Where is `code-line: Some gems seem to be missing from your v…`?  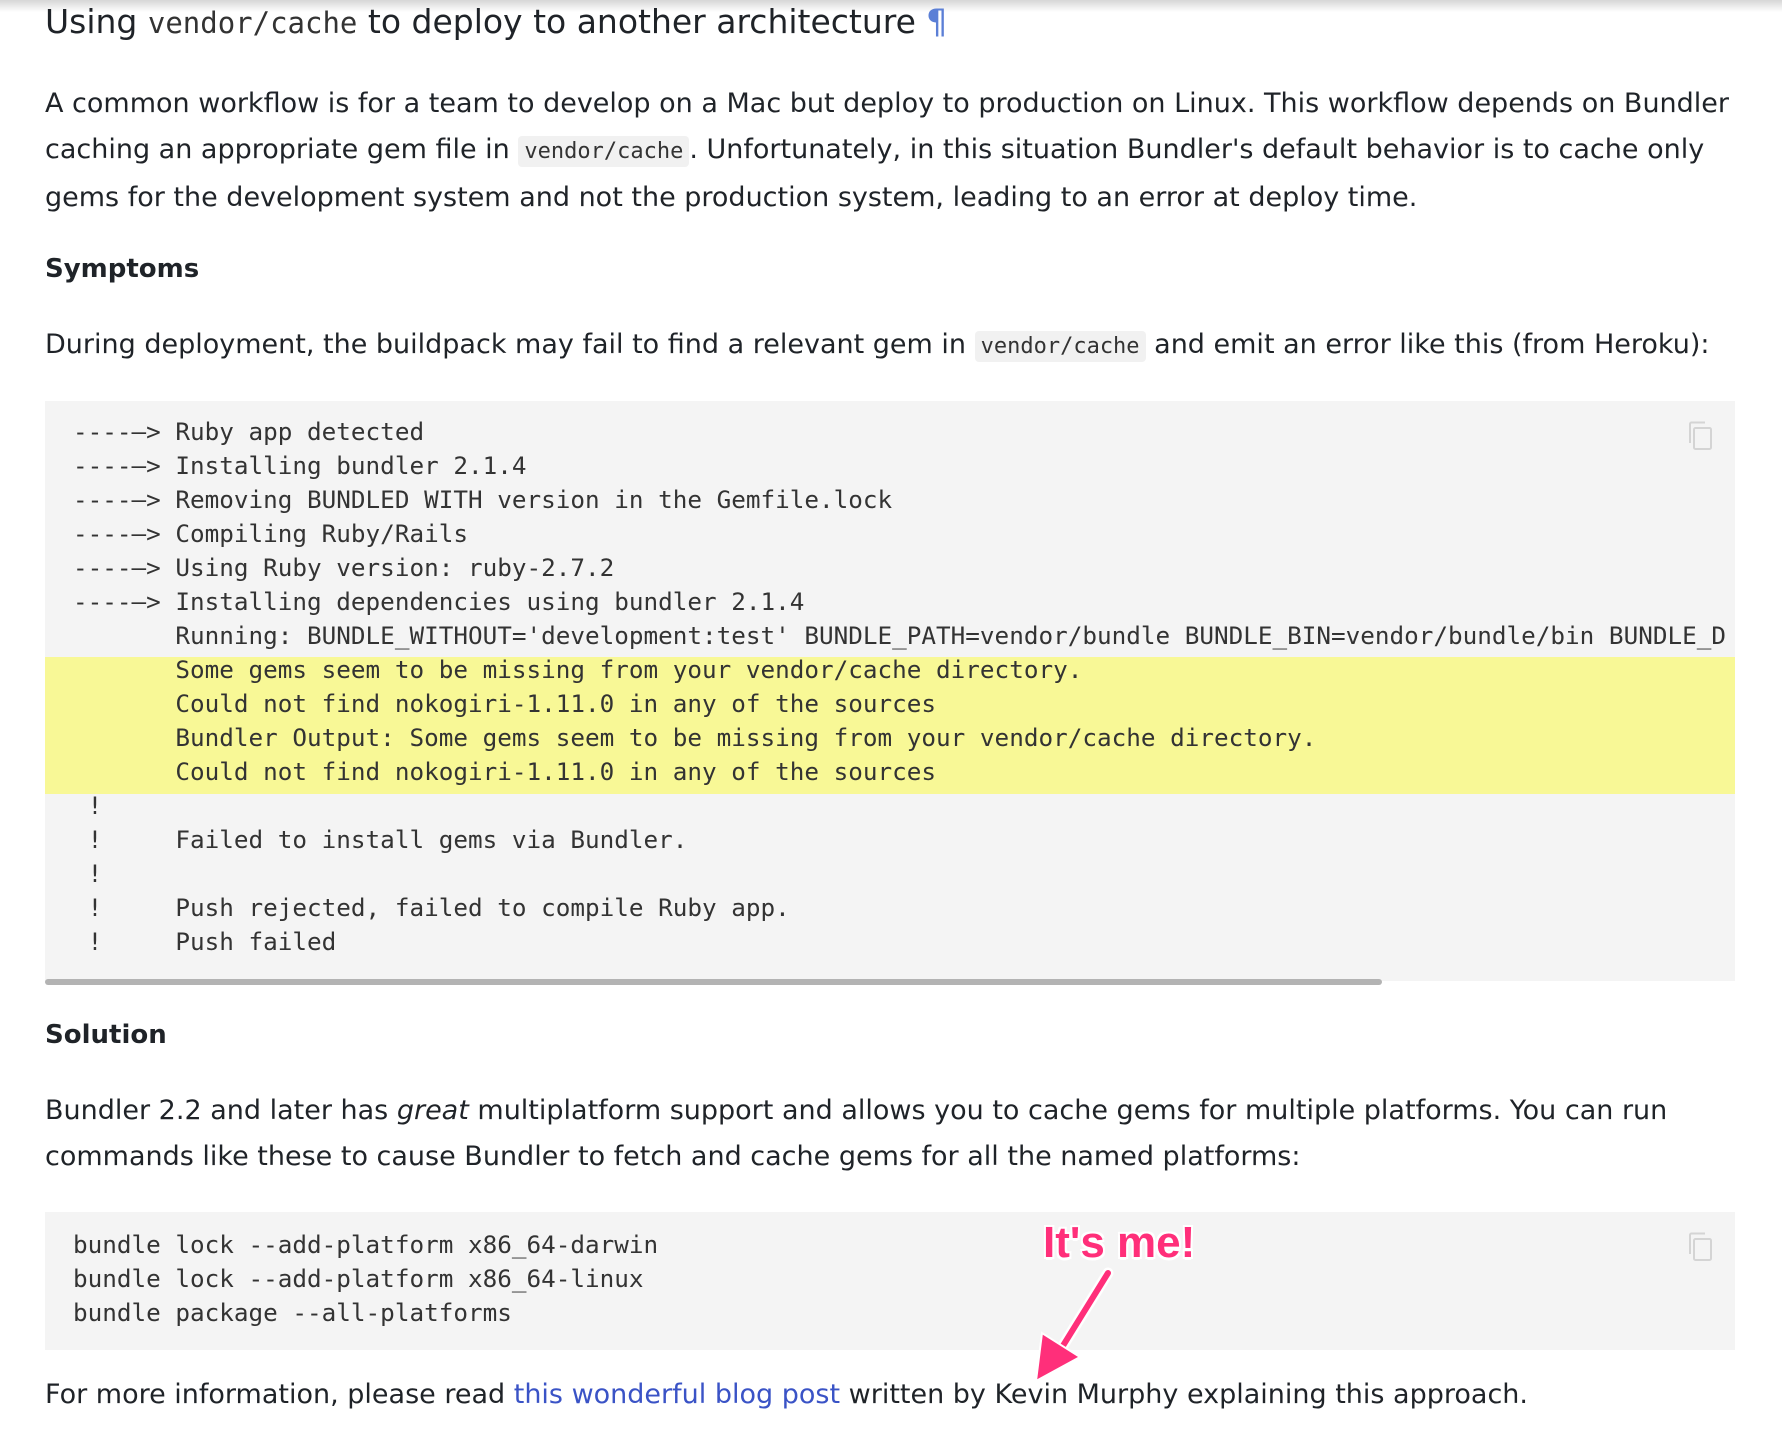
code-line: Some gems seem to be missing from your v… is located at coordinates (578, 669).